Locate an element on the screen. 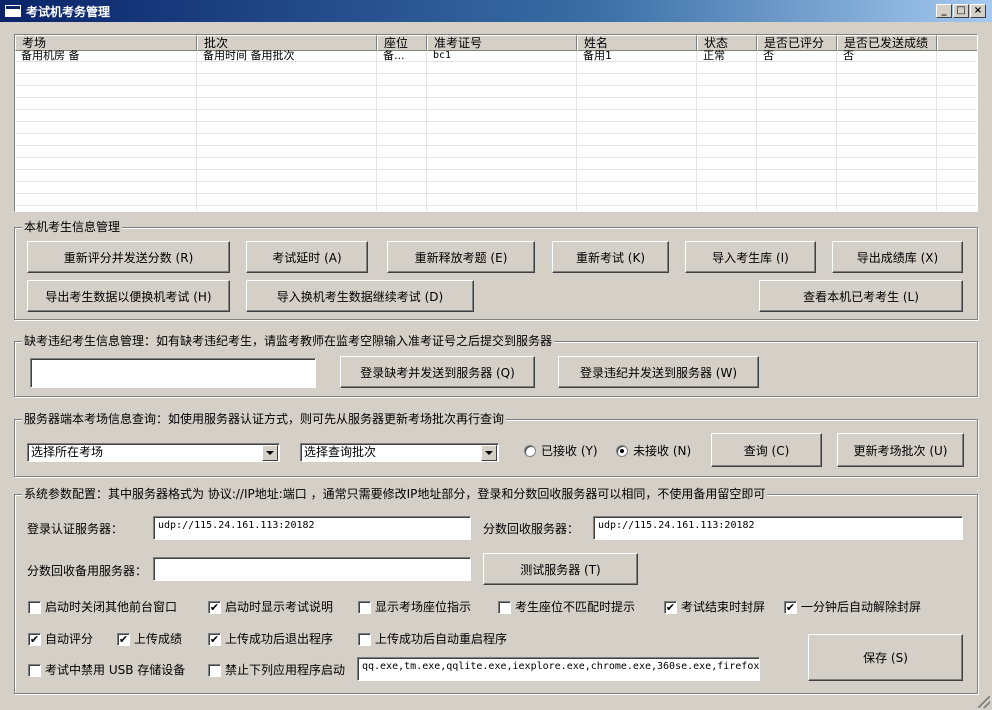 The width and height of the screenshot is (992, 710). col-header-room: 考场 is located at coordinates (106, 43).